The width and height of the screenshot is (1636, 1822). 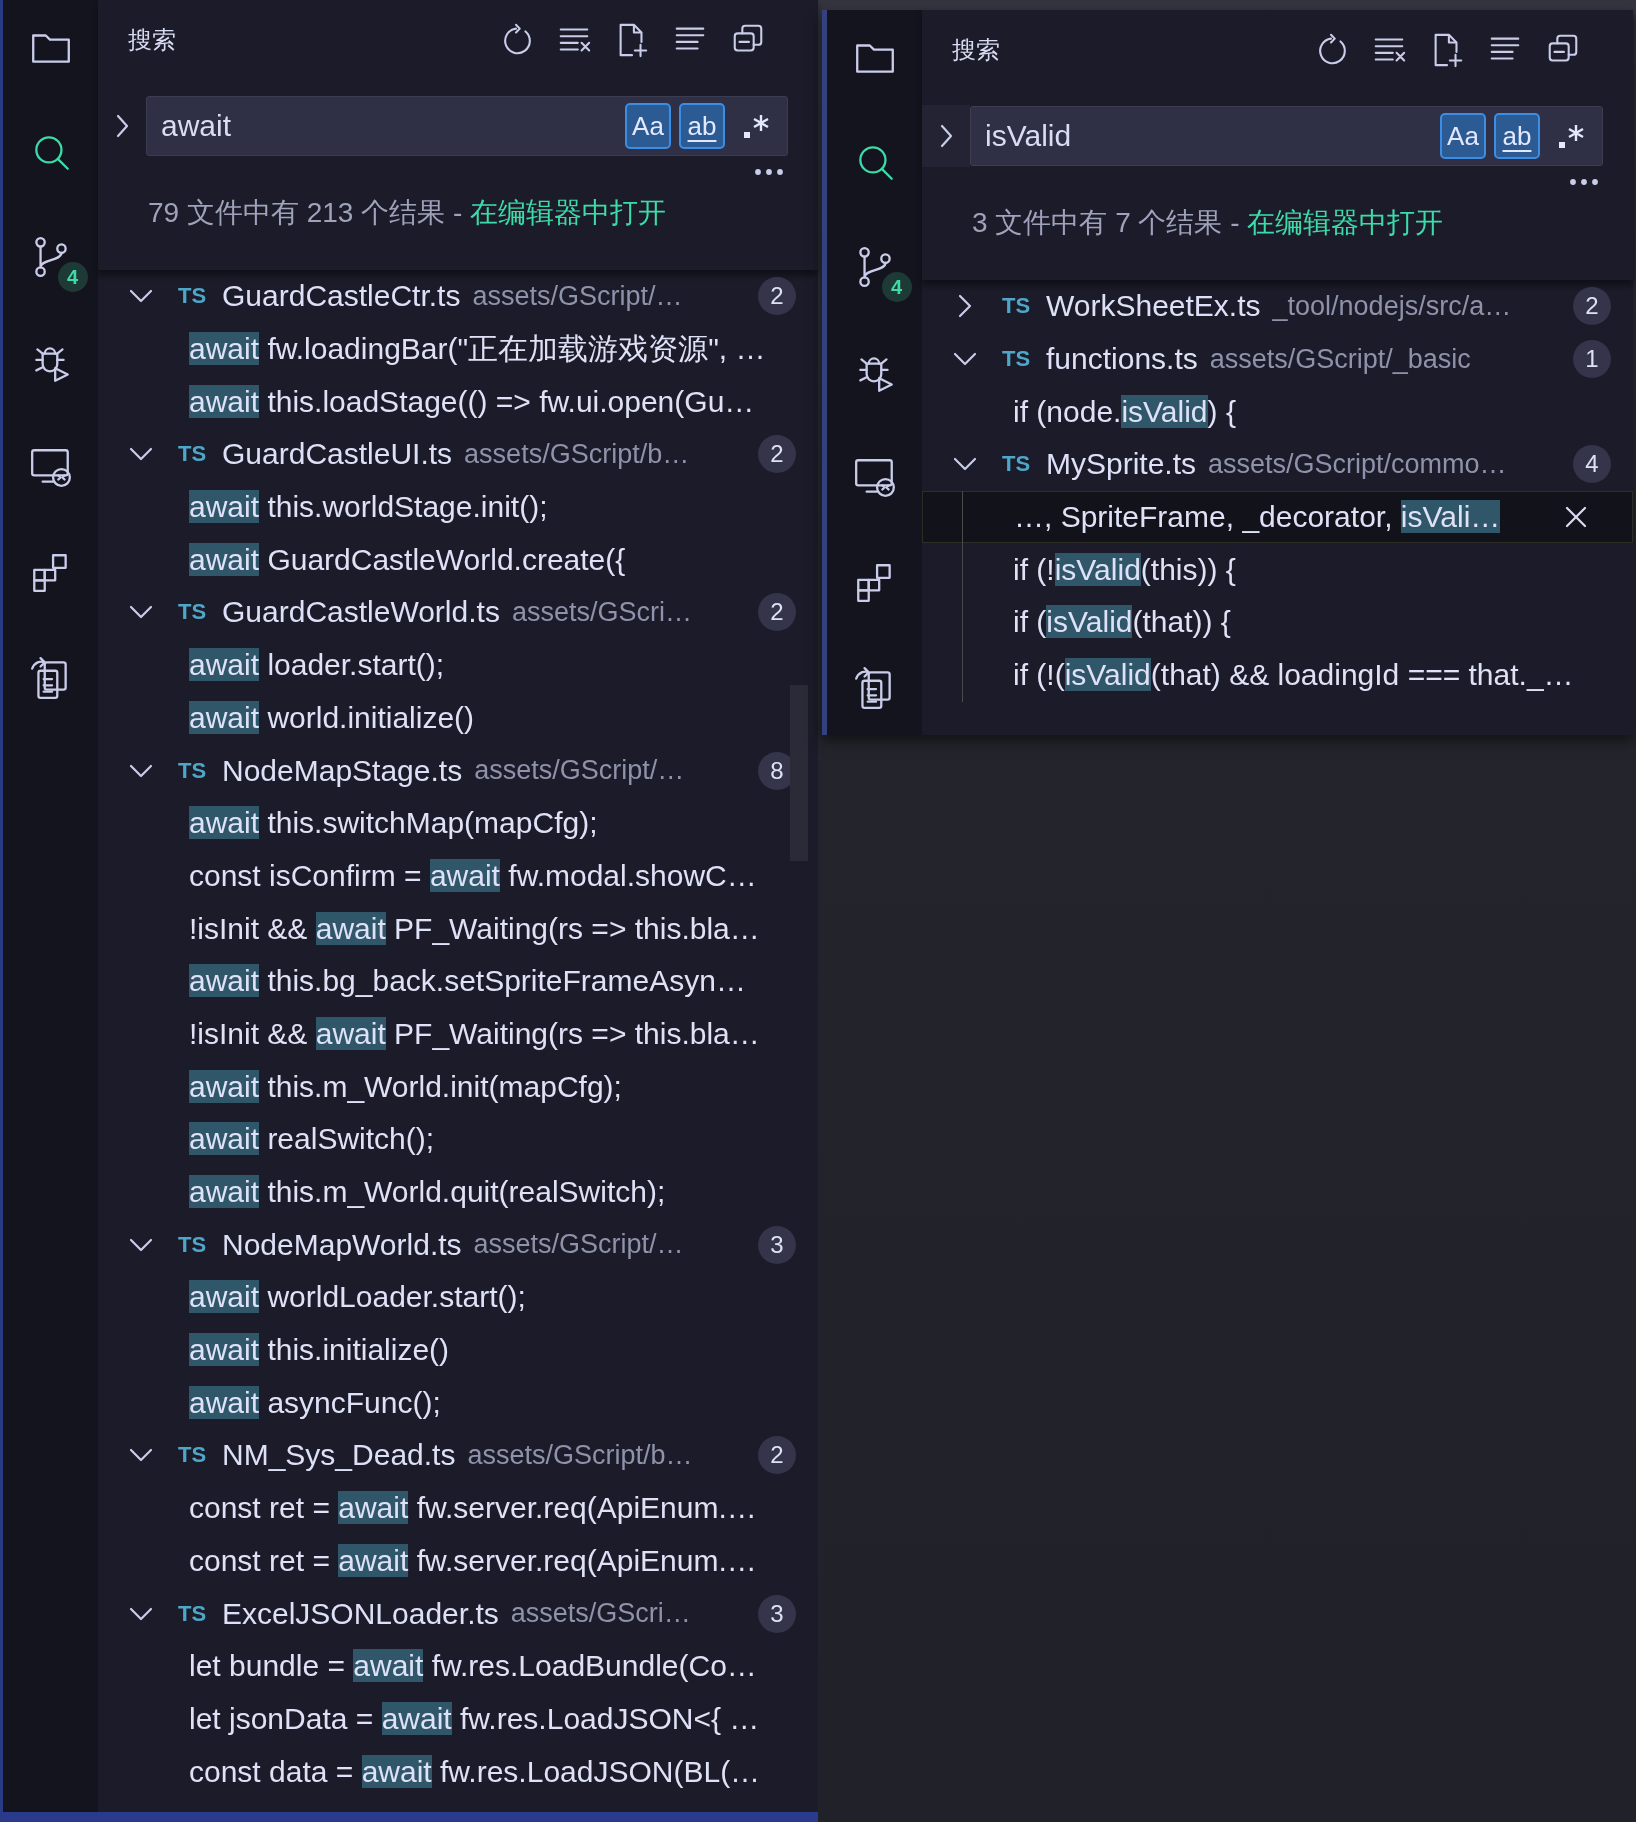 I want to click on file-name: ExcelJSONLoader.ts, so click(x=360, y=1613).